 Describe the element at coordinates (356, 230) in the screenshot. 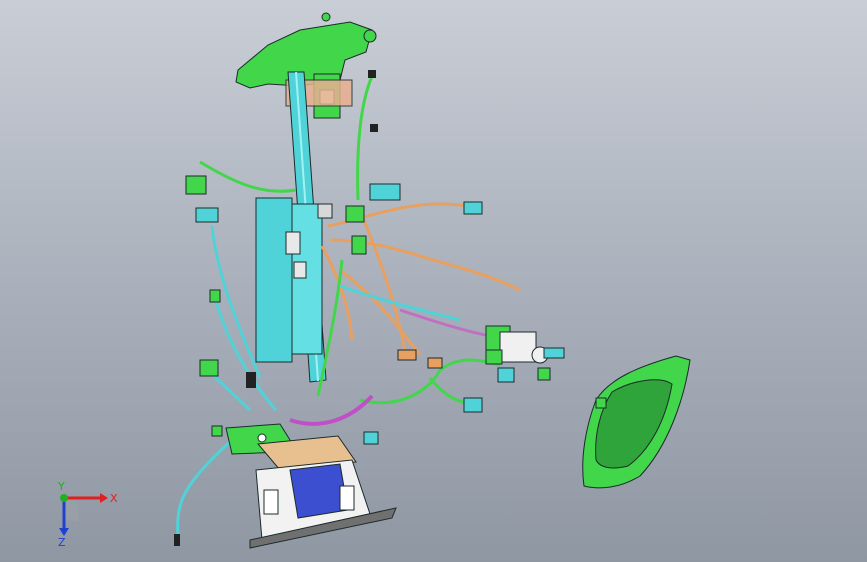

I see `green-connector-mid` at that location.